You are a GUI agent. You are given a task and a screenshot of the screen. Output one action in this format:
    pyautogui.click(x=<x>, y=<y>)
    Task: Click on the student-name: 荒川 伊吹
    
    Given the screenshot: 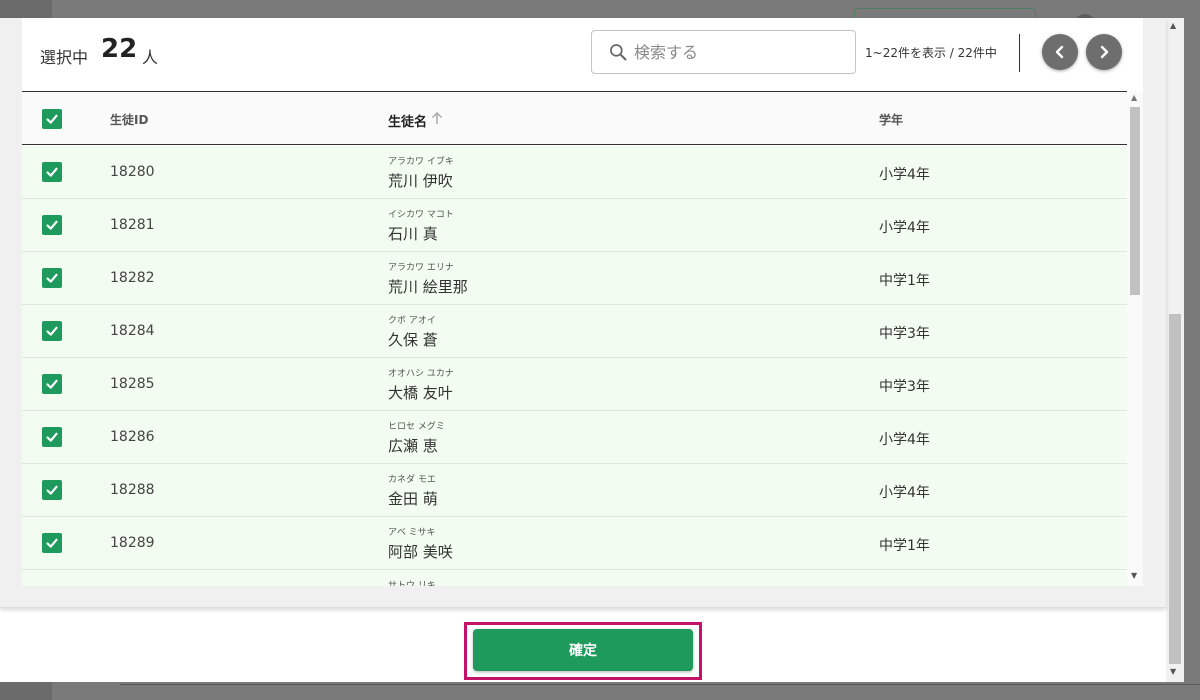 What is the action you would take?
    pyautogui.click(x=420, y=181)
    